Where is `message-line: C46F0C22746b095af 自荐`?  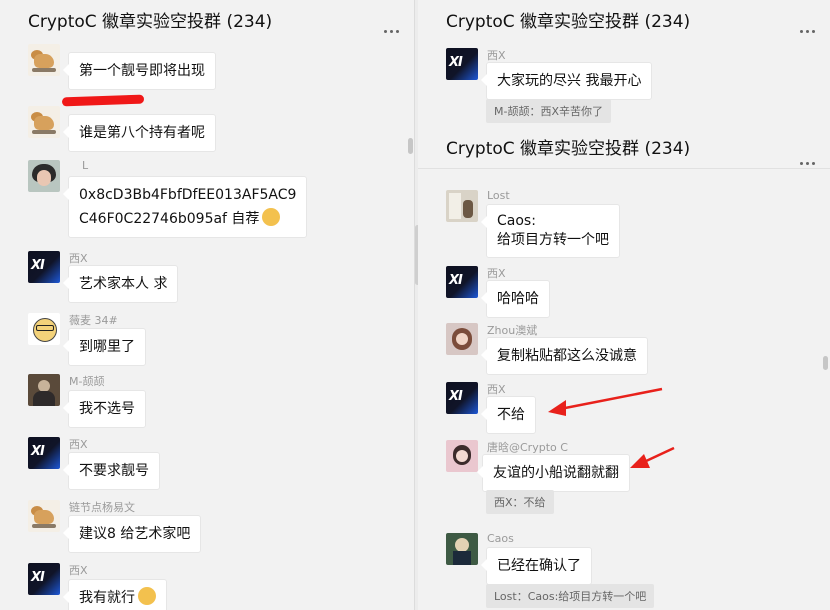
message-line: C46F0C22746b095af 自荐 is located at coordinates (187, 219).